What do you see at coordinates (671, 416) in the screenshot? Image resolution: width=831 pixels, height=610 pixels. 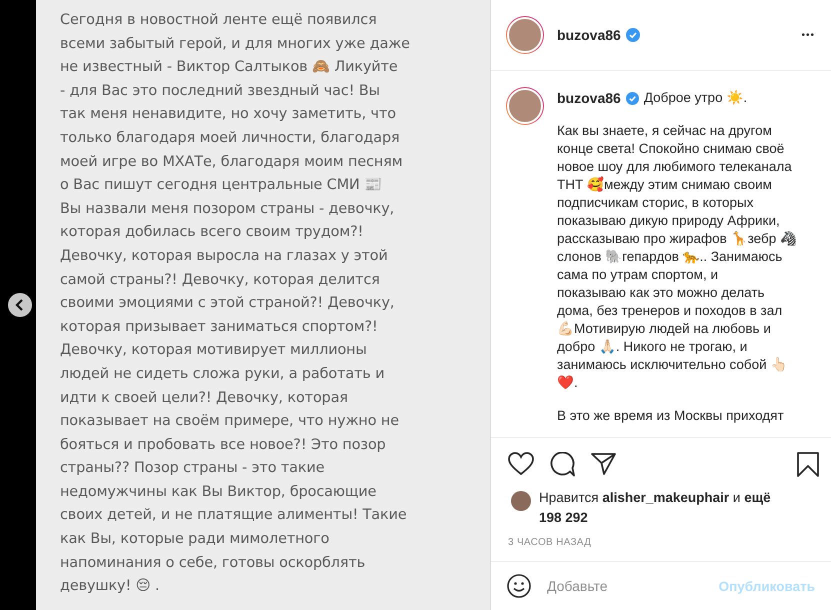 I see `caption-paragraph: В это же время из Москвы приходят` at bounding box center [671, 416].